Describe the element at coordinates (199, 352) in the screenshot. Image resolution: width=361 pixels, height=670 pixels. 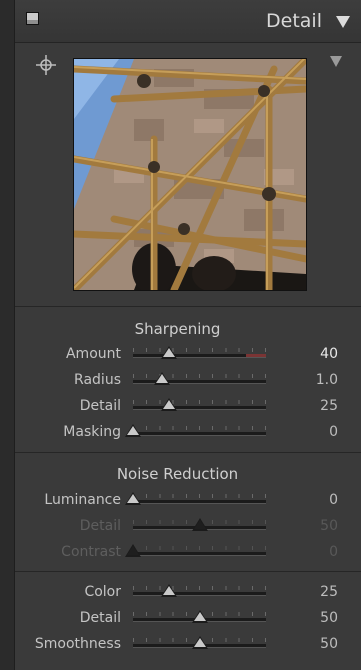
I see `amount-slider` at that location.